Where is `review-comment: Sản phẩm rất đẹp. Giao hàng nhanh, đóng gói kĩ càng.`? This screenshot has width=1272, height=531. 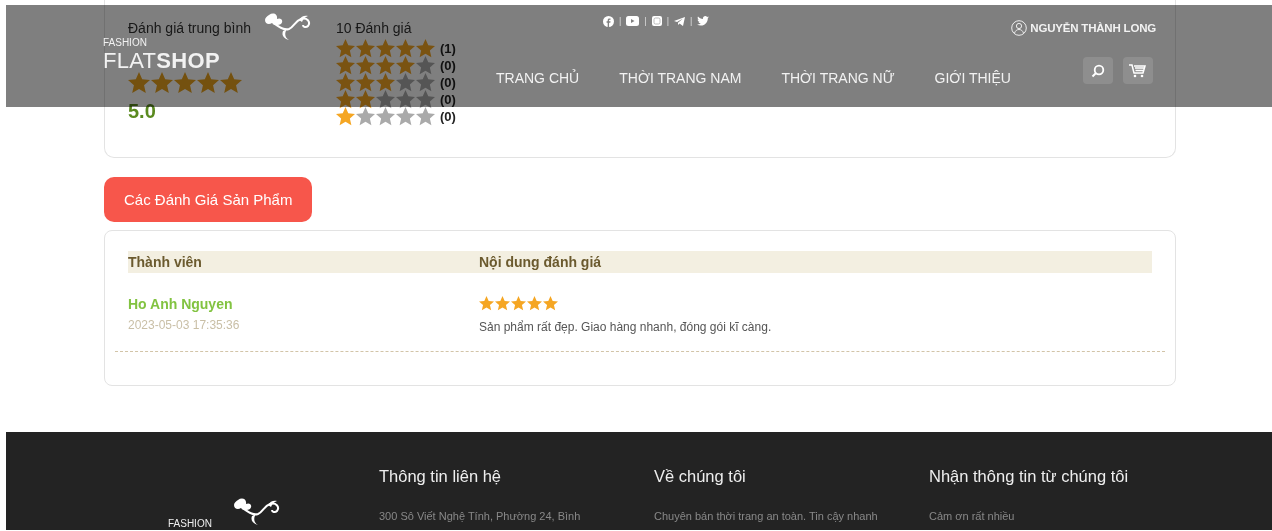 review-comment: Sản phẩm rất đẹp. Giao hàng nhanh, đóng gói kĩ càng. is located at coordinates (625, 327).